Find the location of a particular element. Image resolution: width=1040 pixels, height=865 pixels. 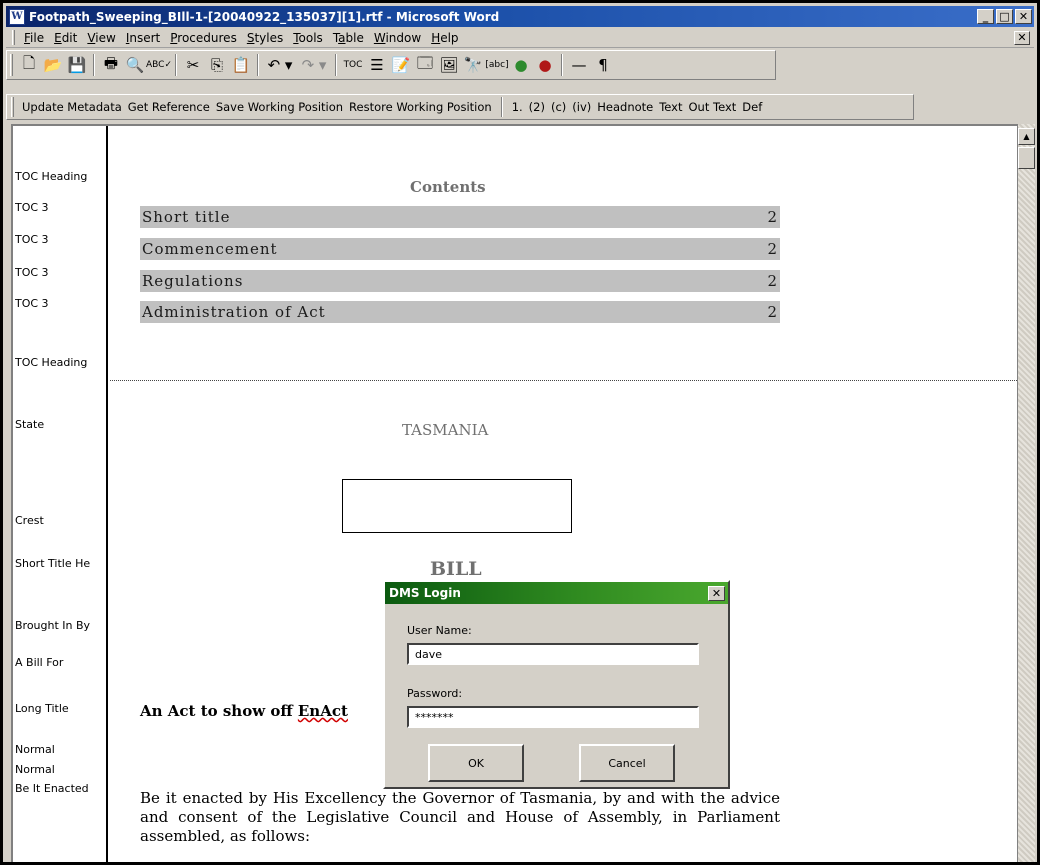

style-label: Crest is located at coordinates (61, 520).